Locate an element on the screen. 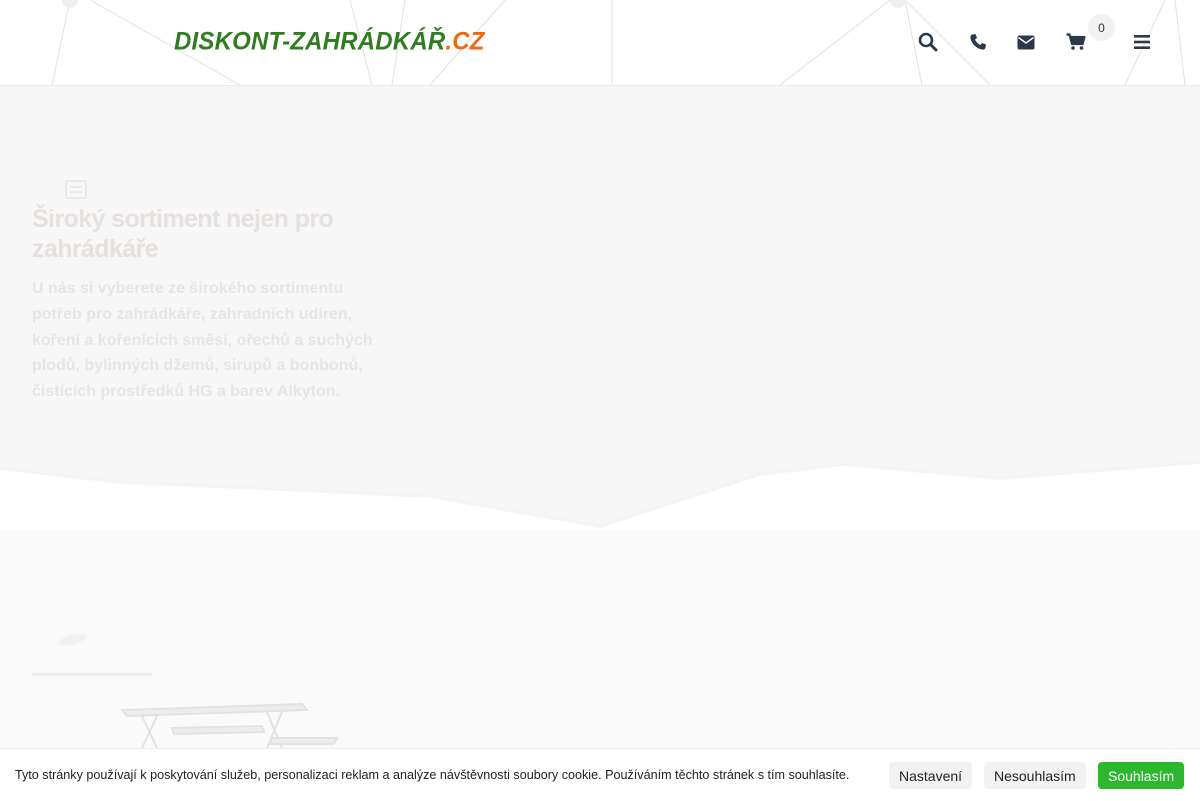 The width and height of the screenshot is (1200, 801). logo-domain: .CZ is located at coordinates (465, 41).